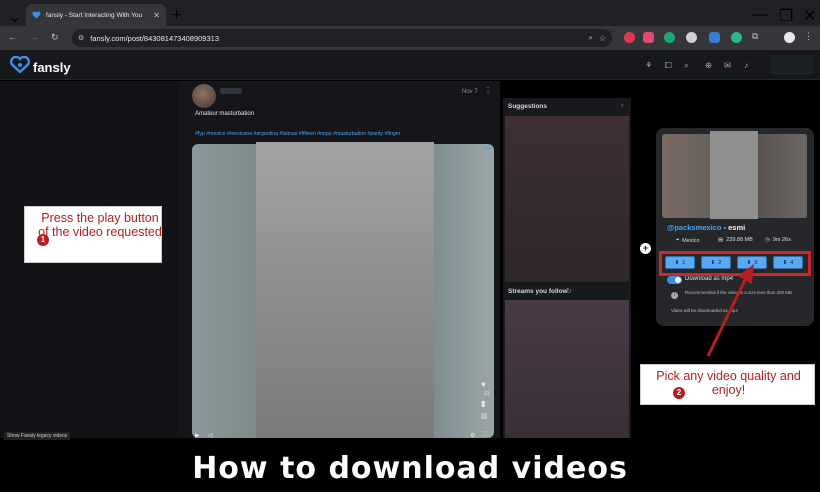 The image size is (820, 492). I want to click on step2-text: Pick any video quality and enjoy!, so click(728, 383).